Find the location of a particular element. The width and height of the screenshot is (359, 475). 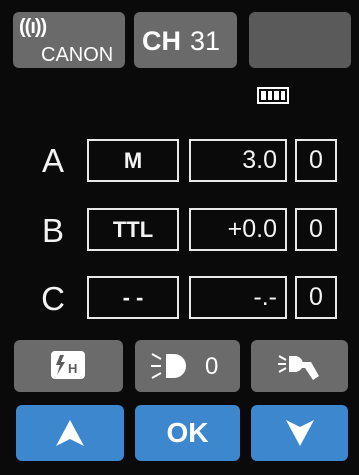

group-b-mode: TTL is located at coordinates (133, 229).